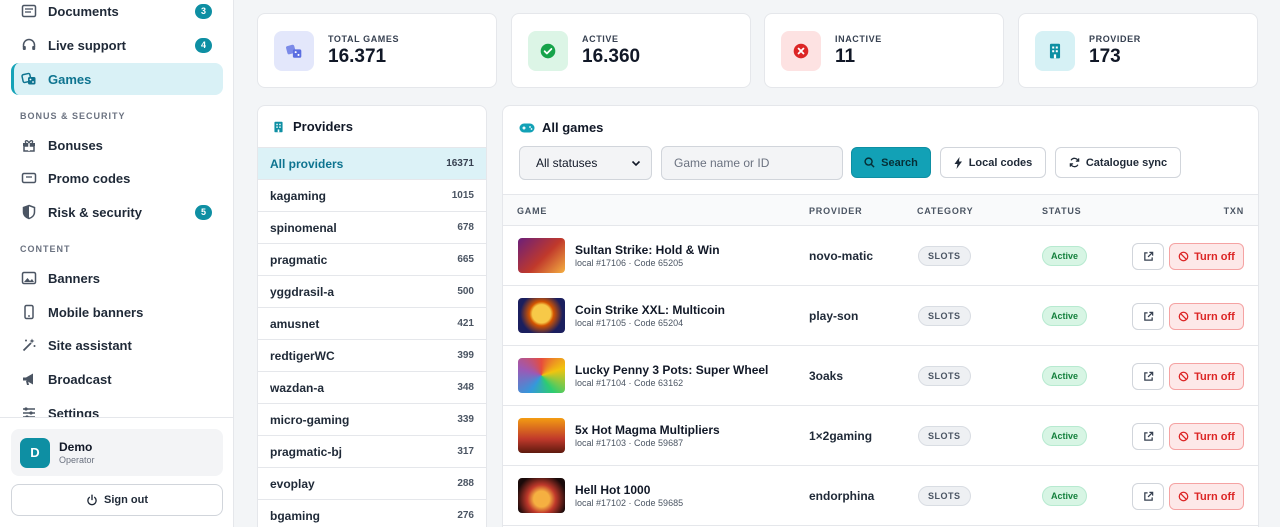 The image size is (1280, 527). Describe the element at coordinates (801, 50) in the screenshot. I see `x-circle-icon` at that location.